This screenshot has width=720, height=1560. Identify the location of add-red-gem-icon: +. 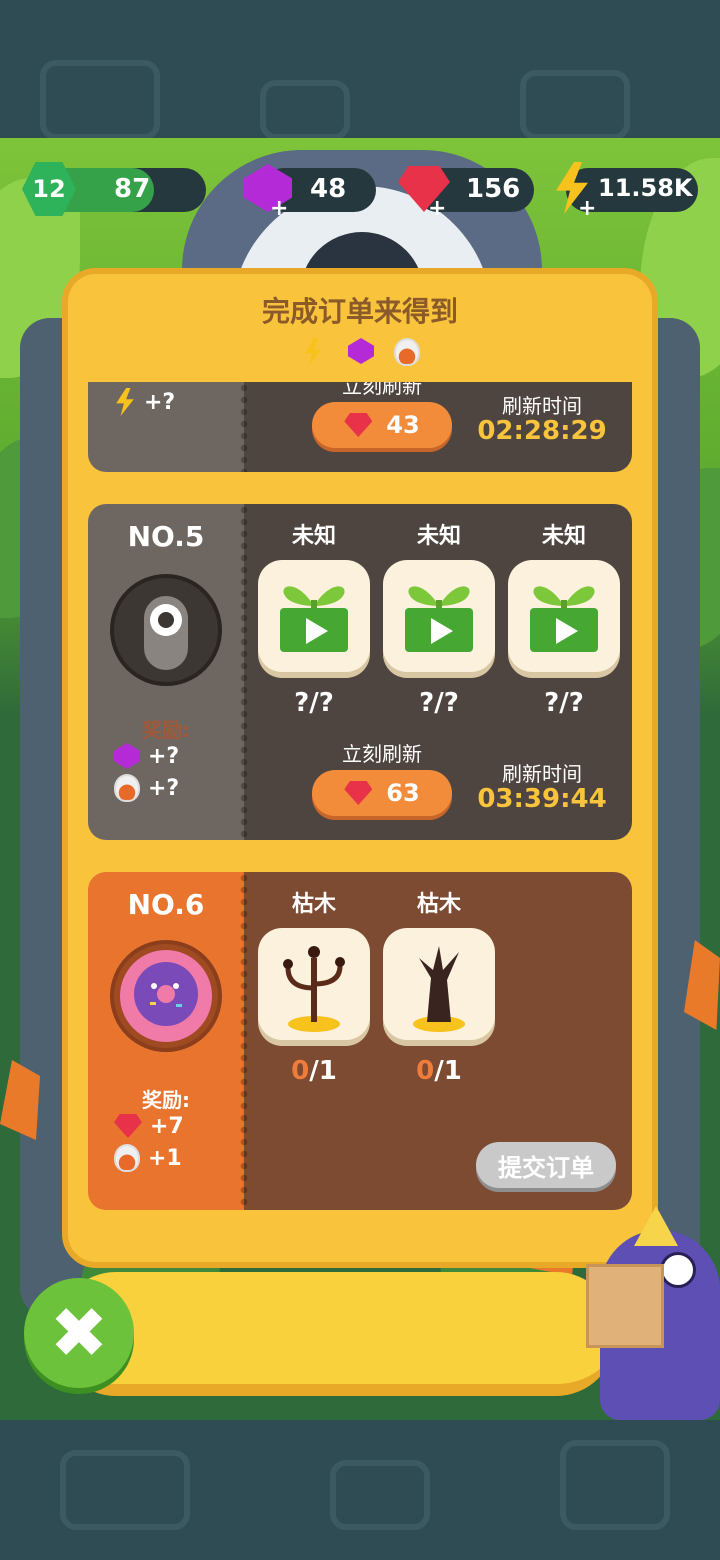
(437, 209).